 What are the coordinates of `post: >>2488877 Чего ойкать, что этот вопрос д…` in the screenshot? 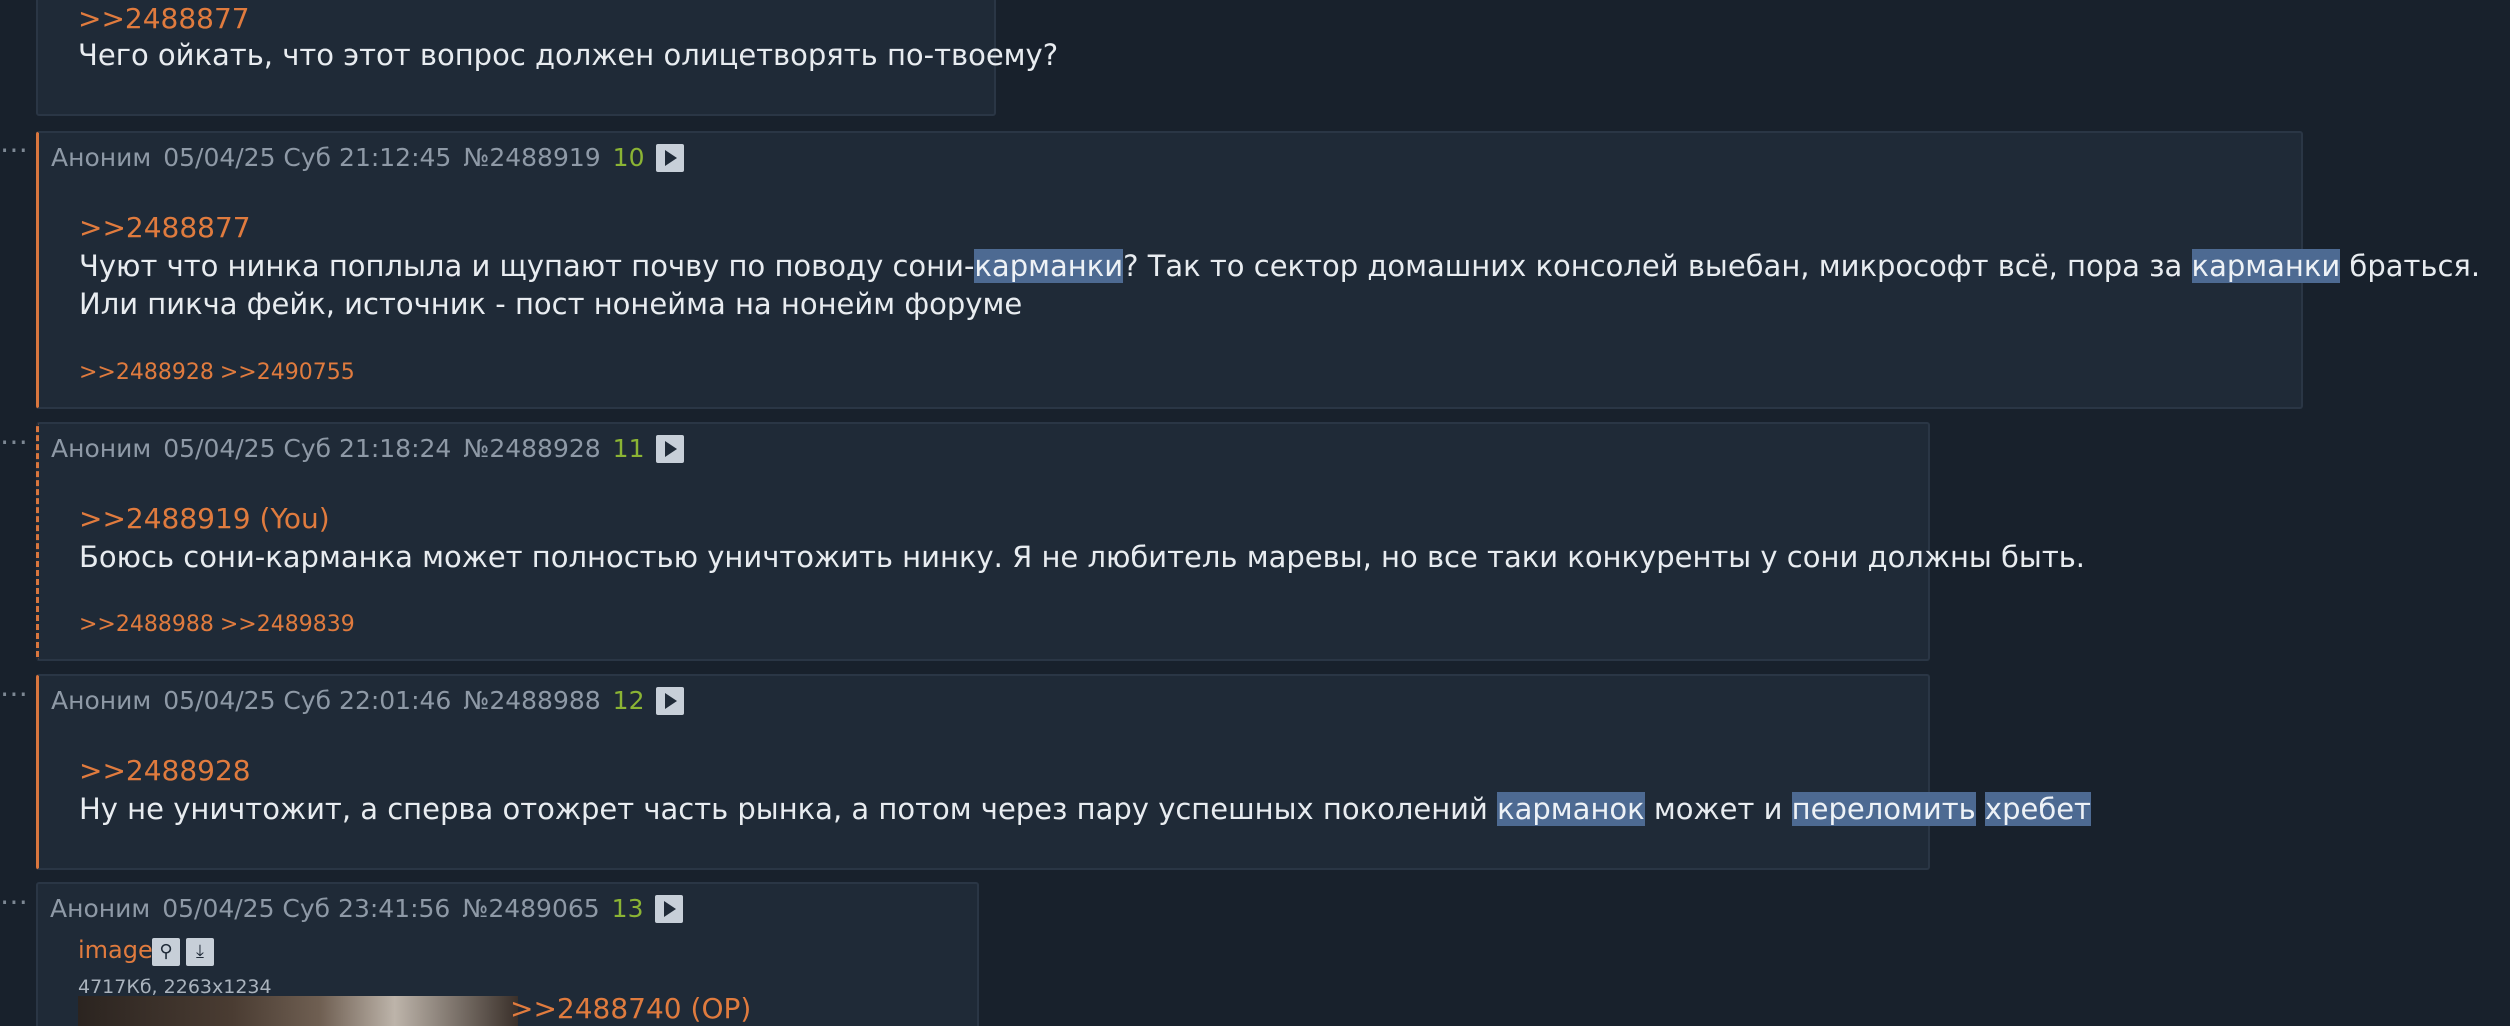 It's located at (547, 58).